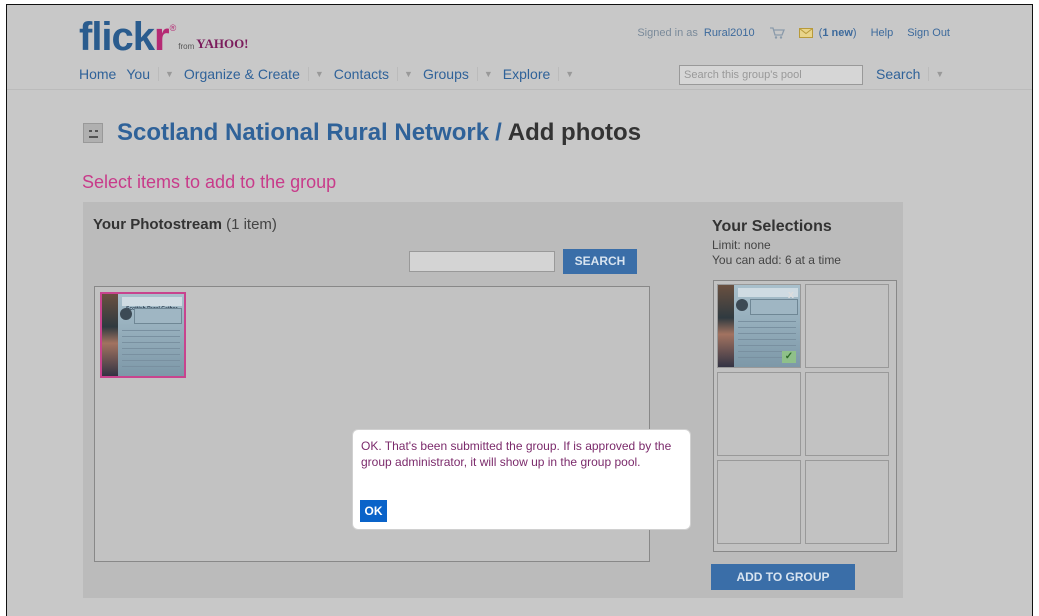 The width and height of the screenshot is (1039, 616). Describe the element at coordinates (771, 75) in the screenshot. I see `group-pool-search-input: Search this group's pool` at that location.